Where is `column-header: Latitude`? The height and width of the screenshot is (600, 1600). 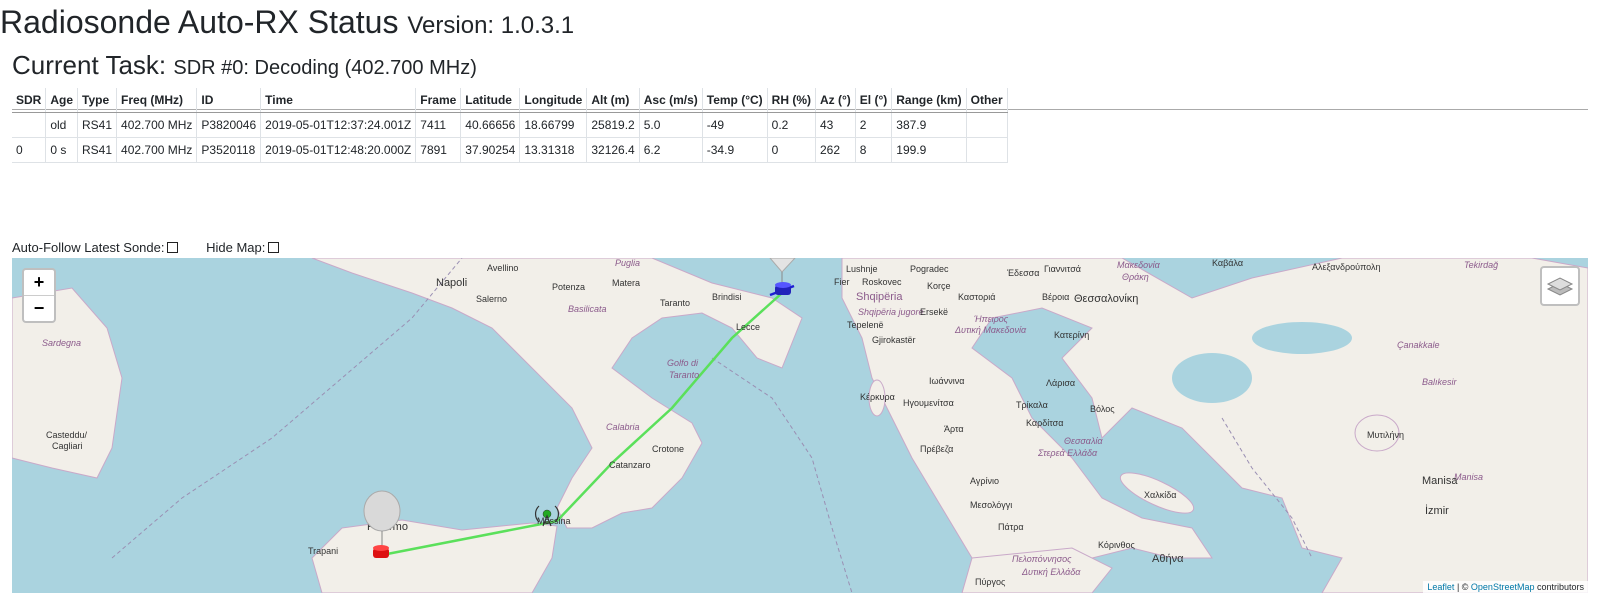
column-header: Latitude is located at coordinates (490, 100).